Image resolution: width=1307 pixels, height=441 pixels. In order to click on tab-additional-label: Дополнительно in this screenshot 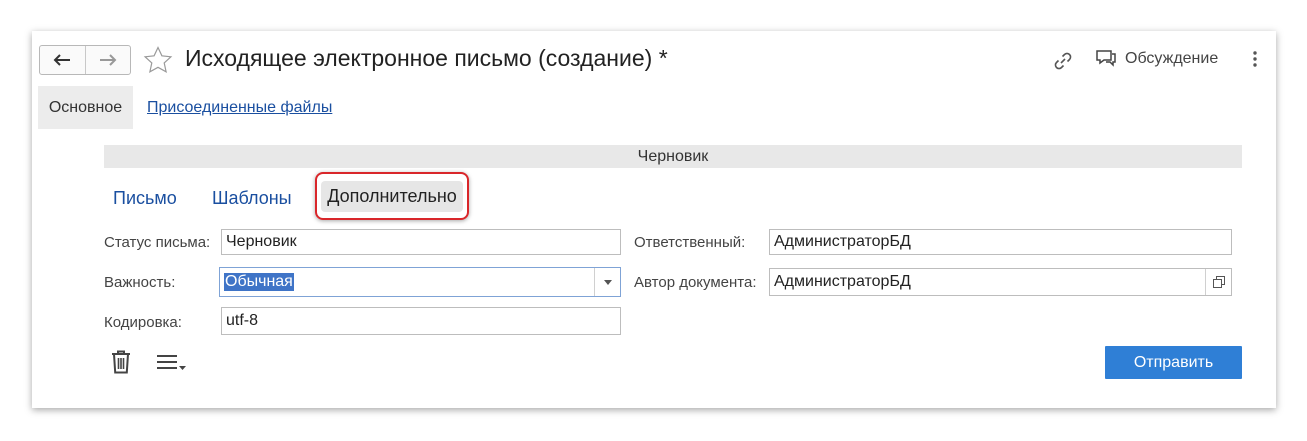, I will do `click(392, 196)`.